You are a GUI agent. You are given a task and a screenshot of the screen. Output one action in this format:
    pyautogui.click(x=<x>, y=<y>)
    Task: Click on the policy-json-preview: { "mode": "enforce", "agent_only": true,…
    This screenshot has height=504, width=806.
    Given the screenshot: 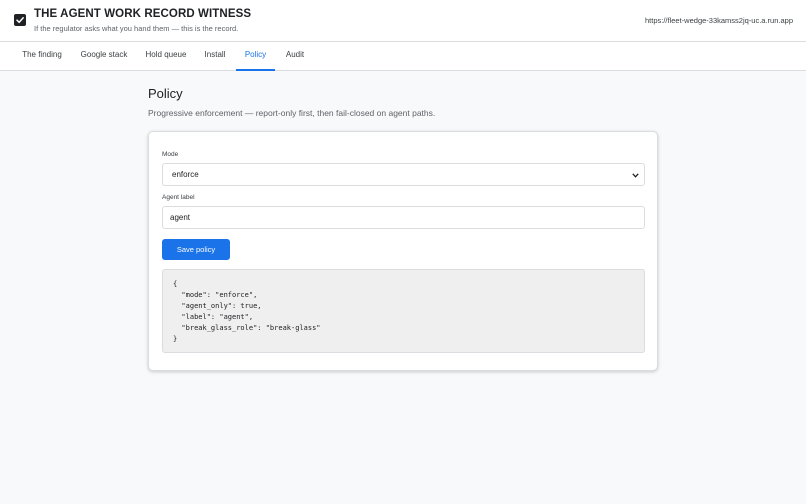 What is the action you would take?
    pyautogui.click(x=403, y=311)
    